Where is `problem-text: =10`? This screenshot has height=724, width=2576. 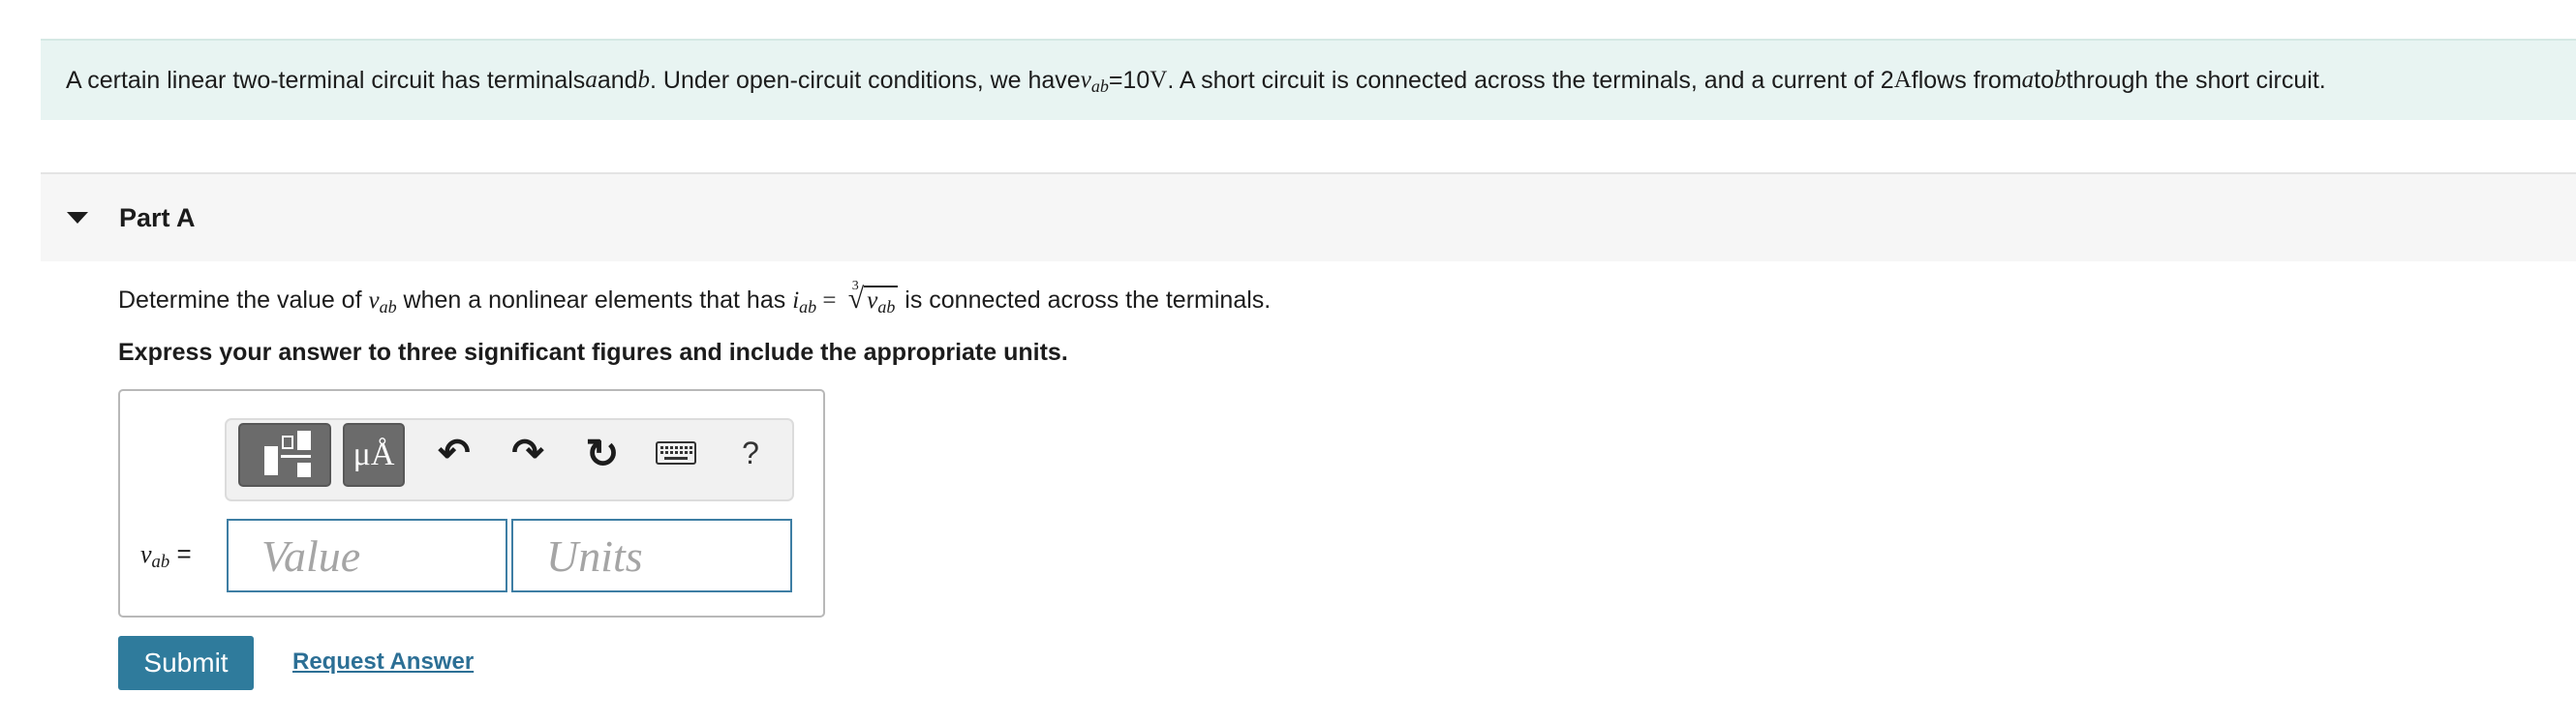
problem-text: =10 is located at coordinates (1129, 80).